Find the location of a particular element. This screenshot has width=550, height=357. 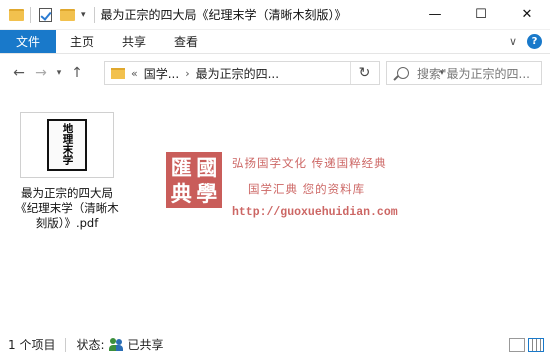

seal-char: 國 is located at coordinates (207, 167).